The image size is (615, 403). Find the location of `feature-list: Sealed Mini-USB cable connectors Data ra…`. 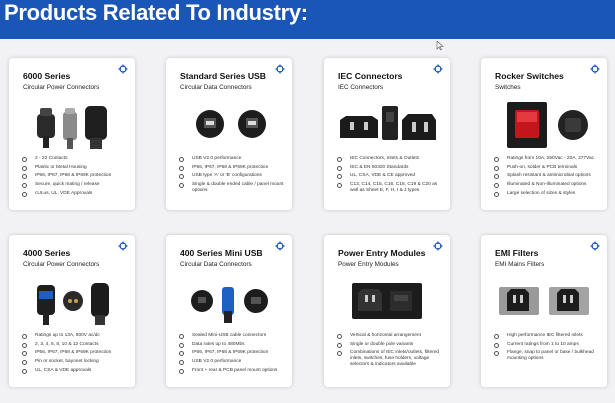

feature-list: Sealed Mini-USB cable connectors Data ra… is located at coordinates (233, 354).